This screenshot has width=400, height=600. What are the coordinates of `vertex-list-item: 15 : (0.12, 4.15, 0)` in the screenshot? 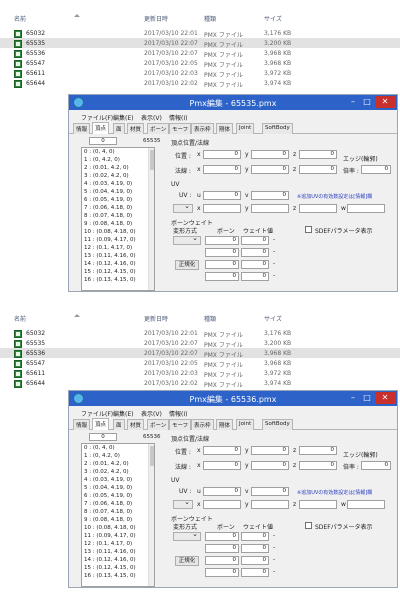 It's located at (118, 568).